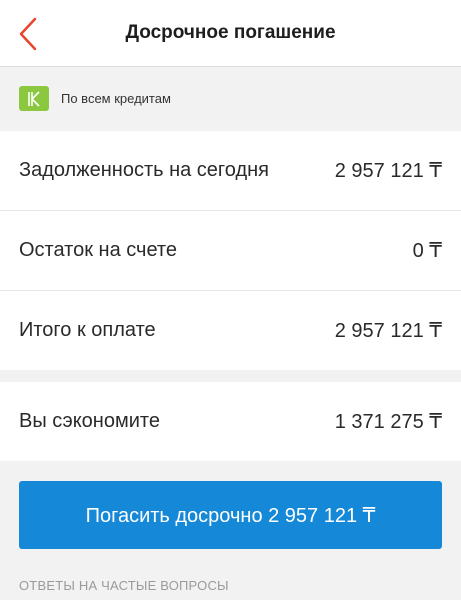 The height and width of the screenshot is (600, 461). Describe the element at coordinates (230, 250) in the screenshot. I see `account-balance-row: Остаток на счете 0 ₸` at that location.